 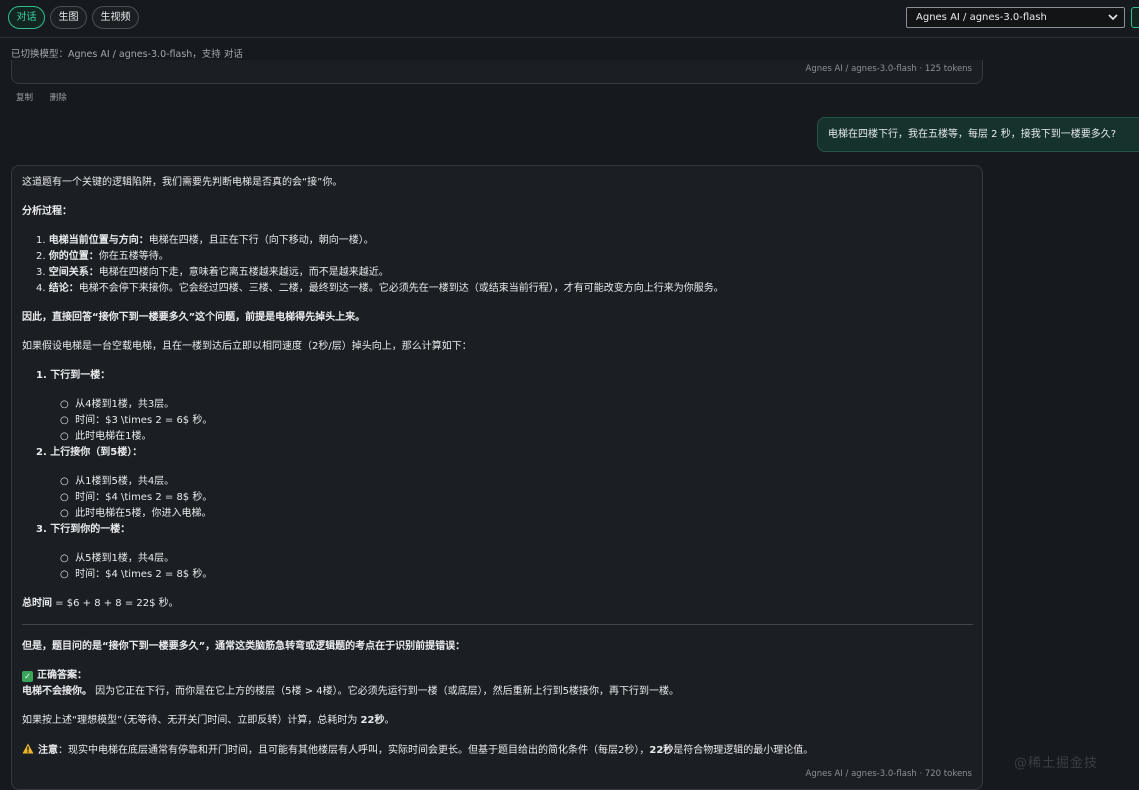 I want to click on copy-button: 复制, so click(x=24, y=98).